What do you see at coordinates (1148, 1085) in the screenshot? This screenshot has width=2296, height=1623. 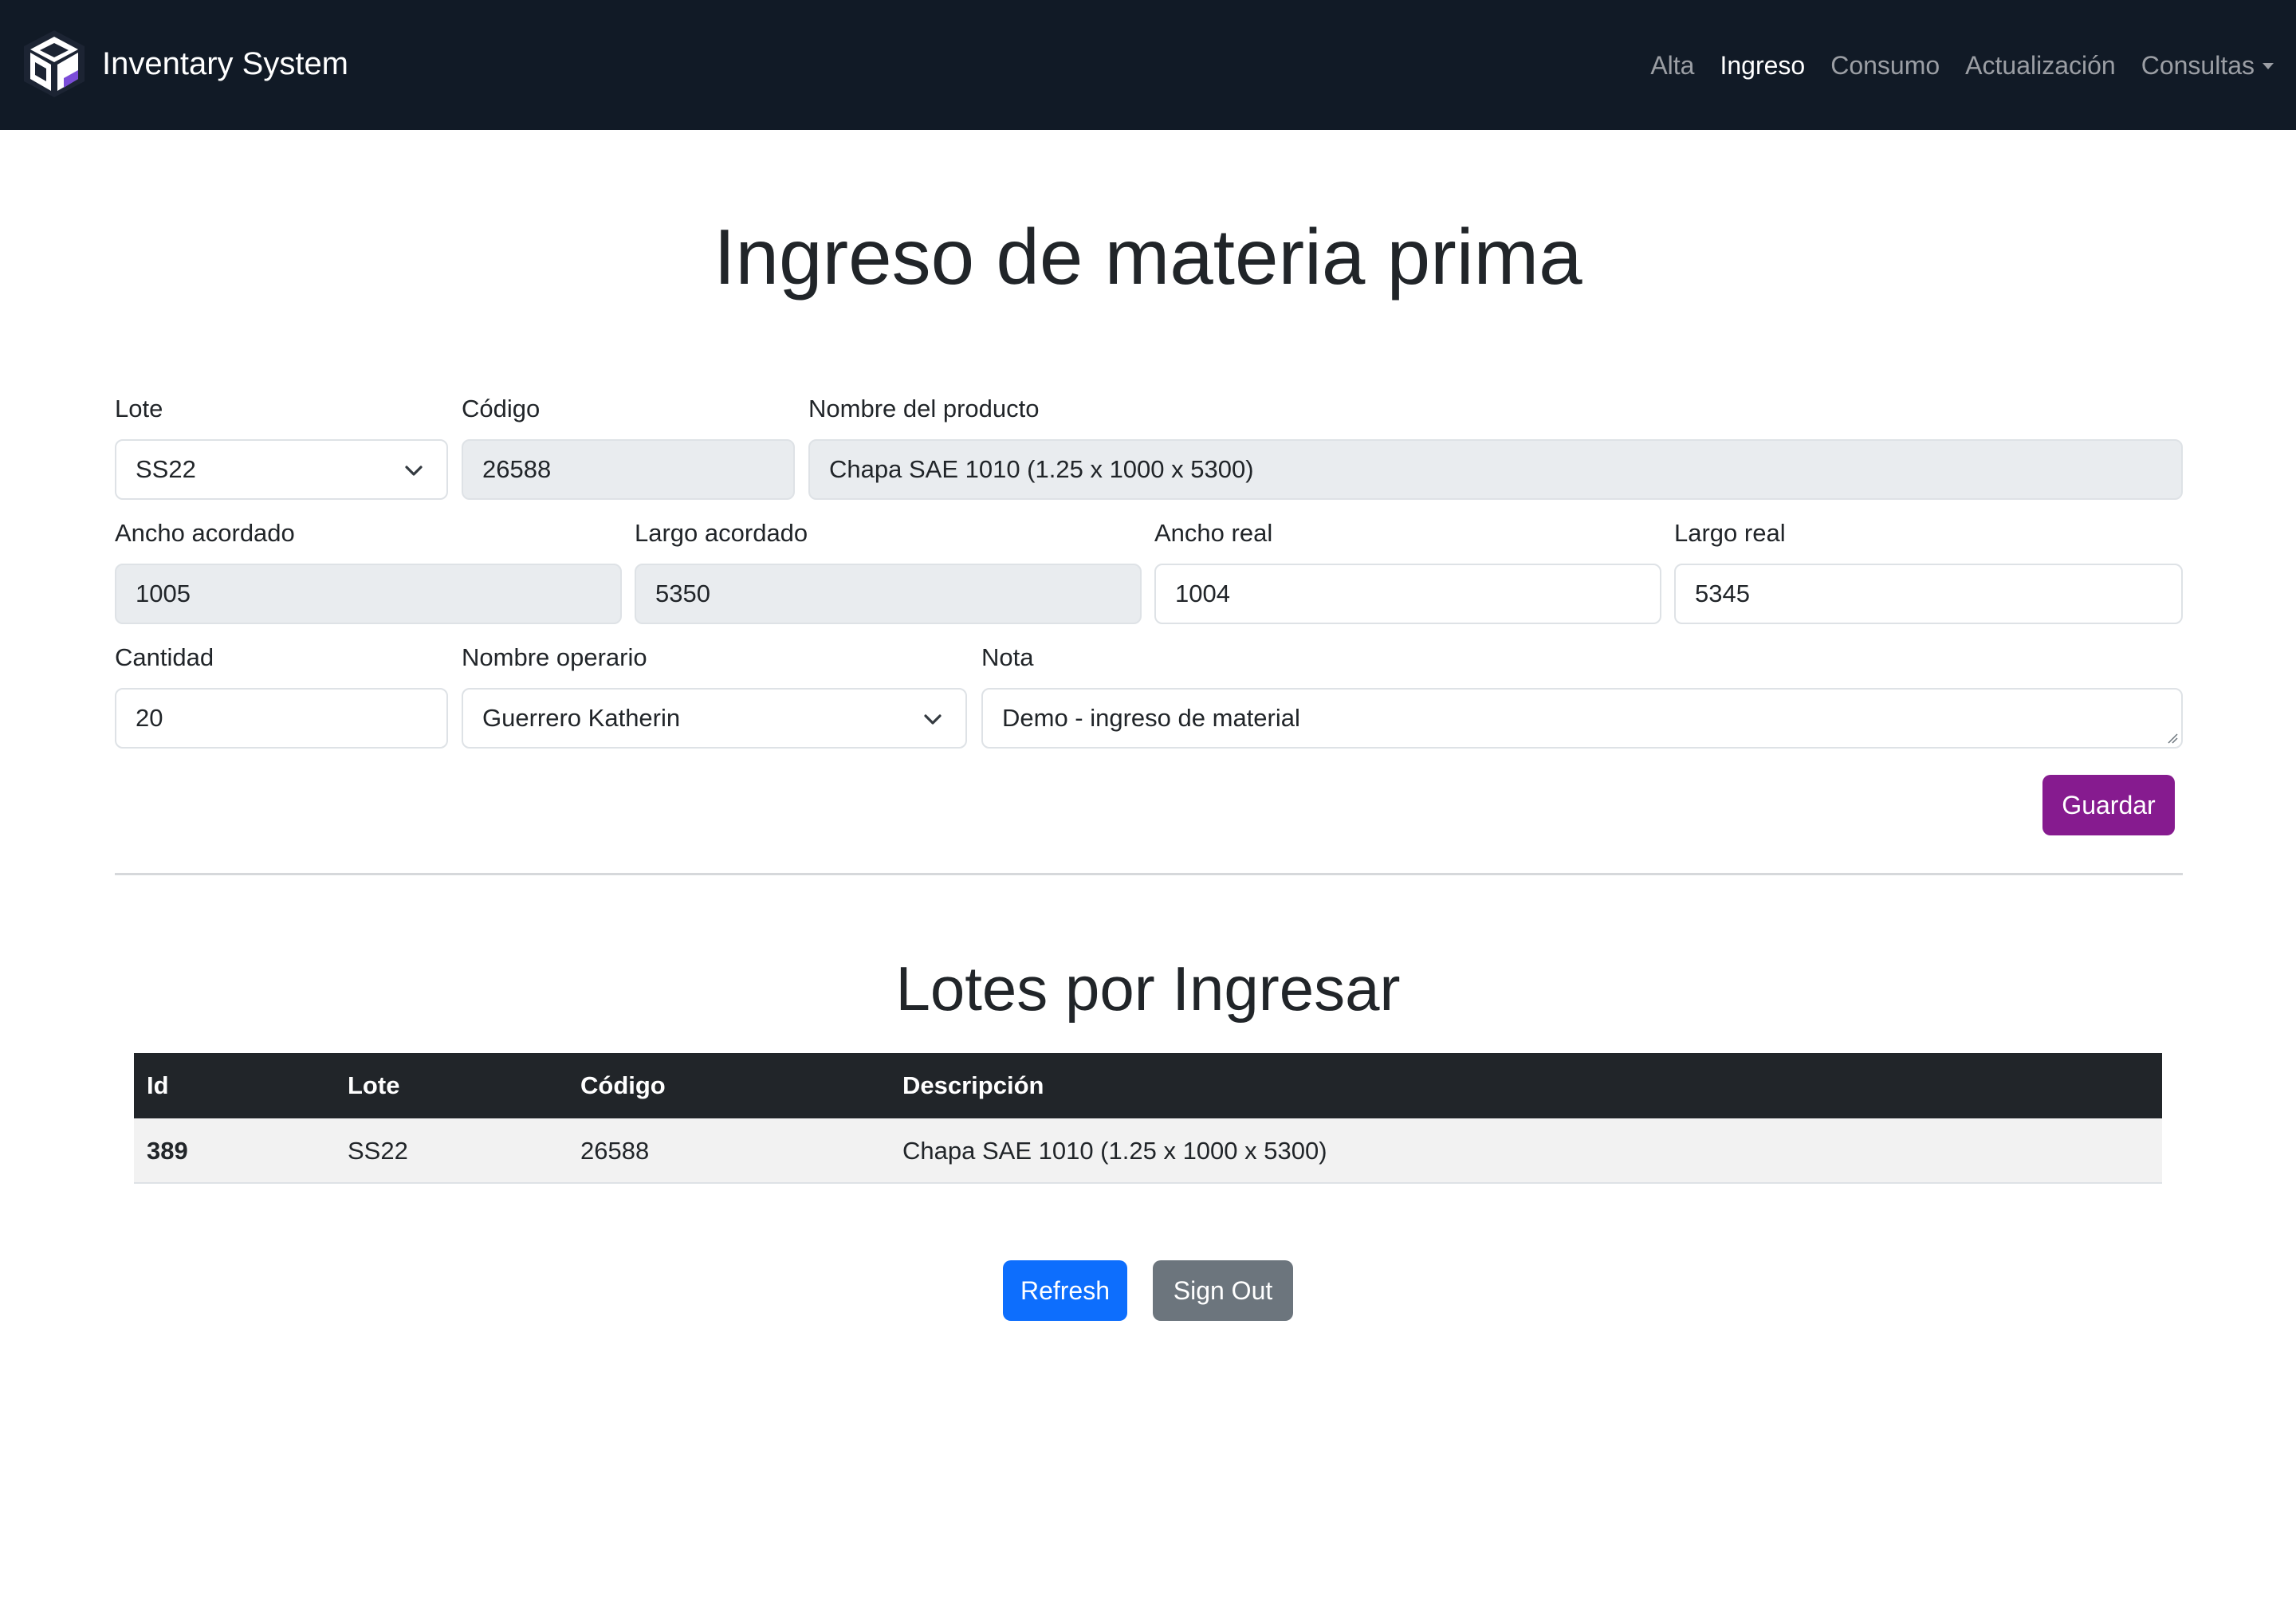 I see `table-header: Id Lote Código Descripción` at bounding box center [1148, 1085].